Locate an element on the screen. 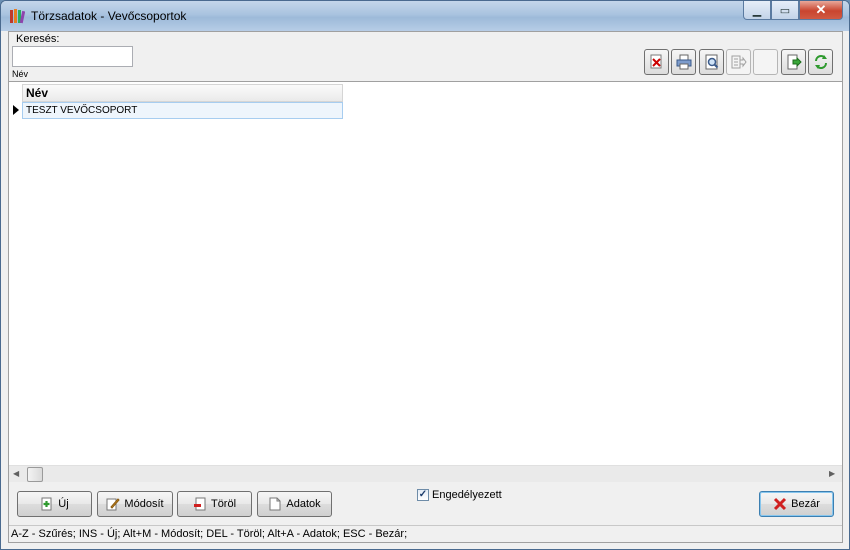  checkbox-checked-icon: ✓ is located at coordinates (423, 495).